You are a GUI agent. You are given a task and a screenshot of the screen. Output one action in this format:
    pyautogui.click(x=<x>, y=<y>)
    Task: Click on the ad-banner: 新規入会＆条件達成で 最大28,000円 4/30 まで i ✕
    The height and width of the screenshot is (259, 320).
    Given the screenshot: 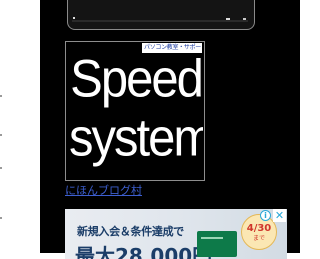 What is the action you would take?
    pyautogui.click(x=176, y=234)
    